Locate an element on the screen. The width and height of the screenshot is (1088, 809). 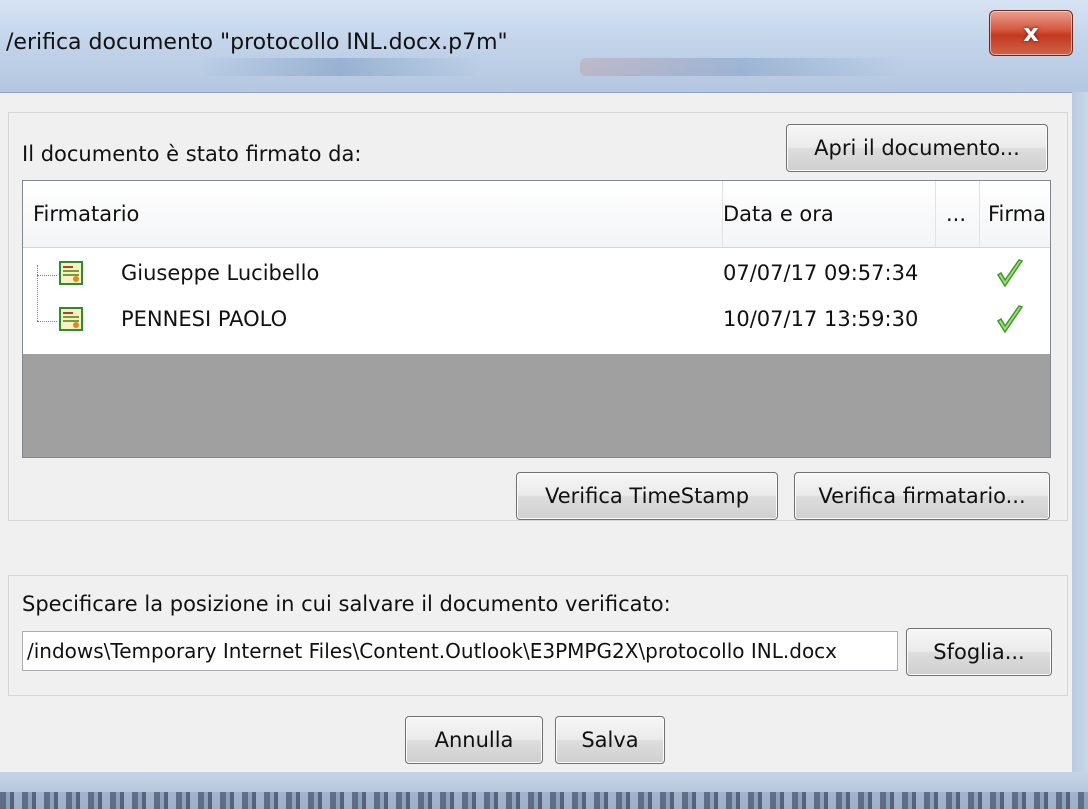
column-header-date: Data e ora is located at coordinates (824, 214).